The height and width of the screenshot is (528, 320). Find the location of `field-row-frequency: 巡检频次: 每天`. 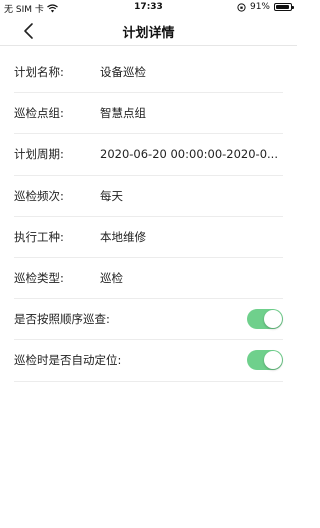

field-row-frequency: 巡检频次: 每天 is located at coordinates (148, 196).